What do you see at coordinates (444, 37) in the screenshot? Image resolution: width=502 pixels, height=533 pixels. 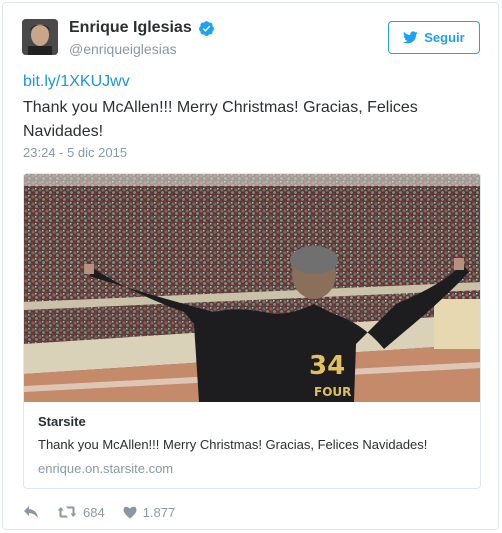 I see `follow-button-label: Seguir` at bounding box center [444, 37].